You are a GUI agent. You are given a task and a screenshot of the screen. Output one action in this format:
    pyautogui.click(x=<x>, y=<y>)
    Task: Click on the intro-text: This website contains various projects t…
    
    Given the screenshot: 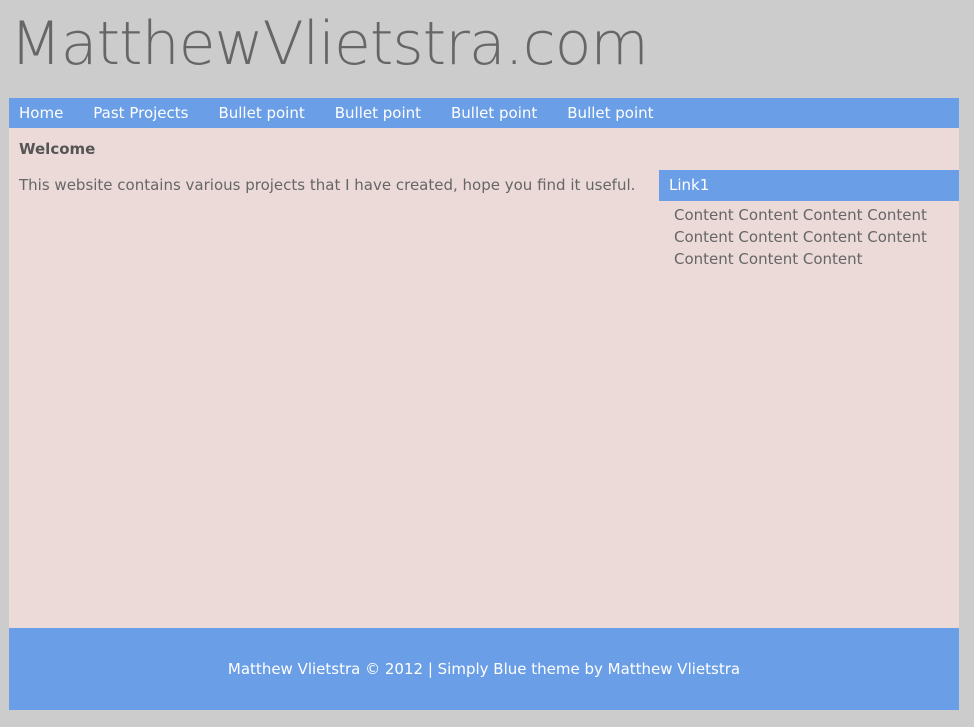 What is the action you would take?
    pyautogui.click(x=327, y=185)
    